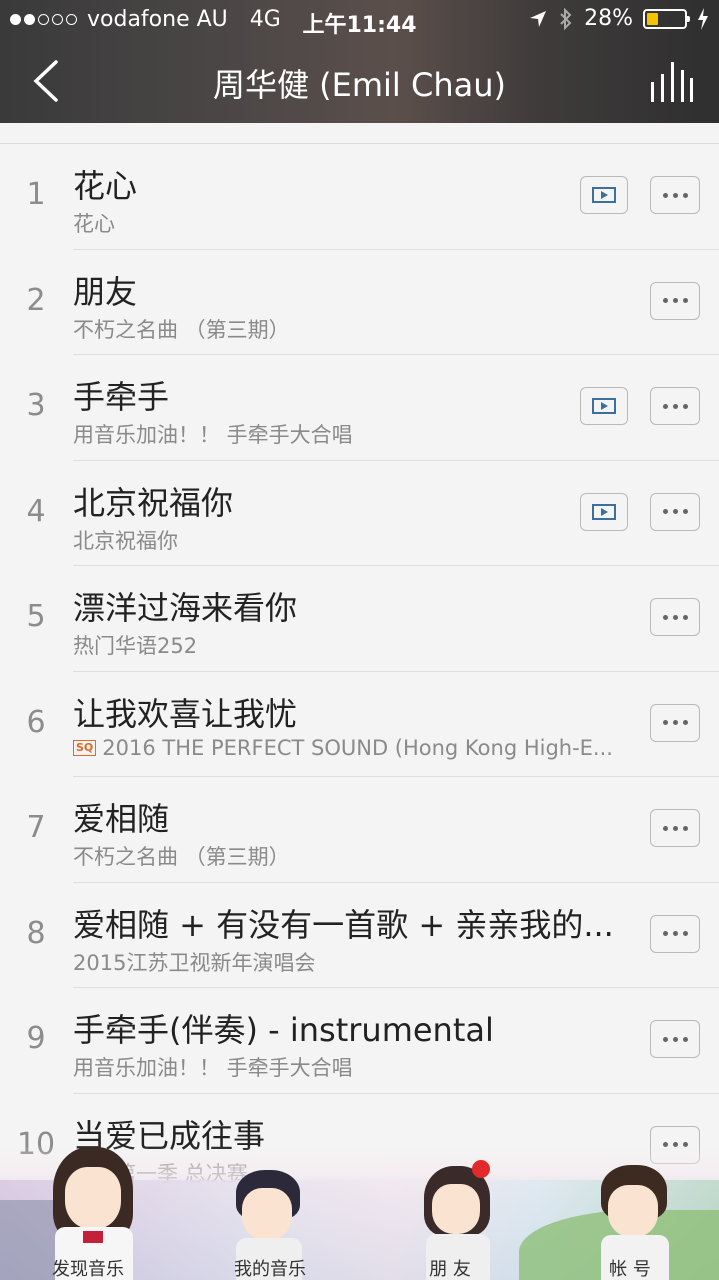 This screenshot has width=719, height=1280. Describe the element at coordinates (36, 827) in the screenshot. I see `song-number: 7` at that location.